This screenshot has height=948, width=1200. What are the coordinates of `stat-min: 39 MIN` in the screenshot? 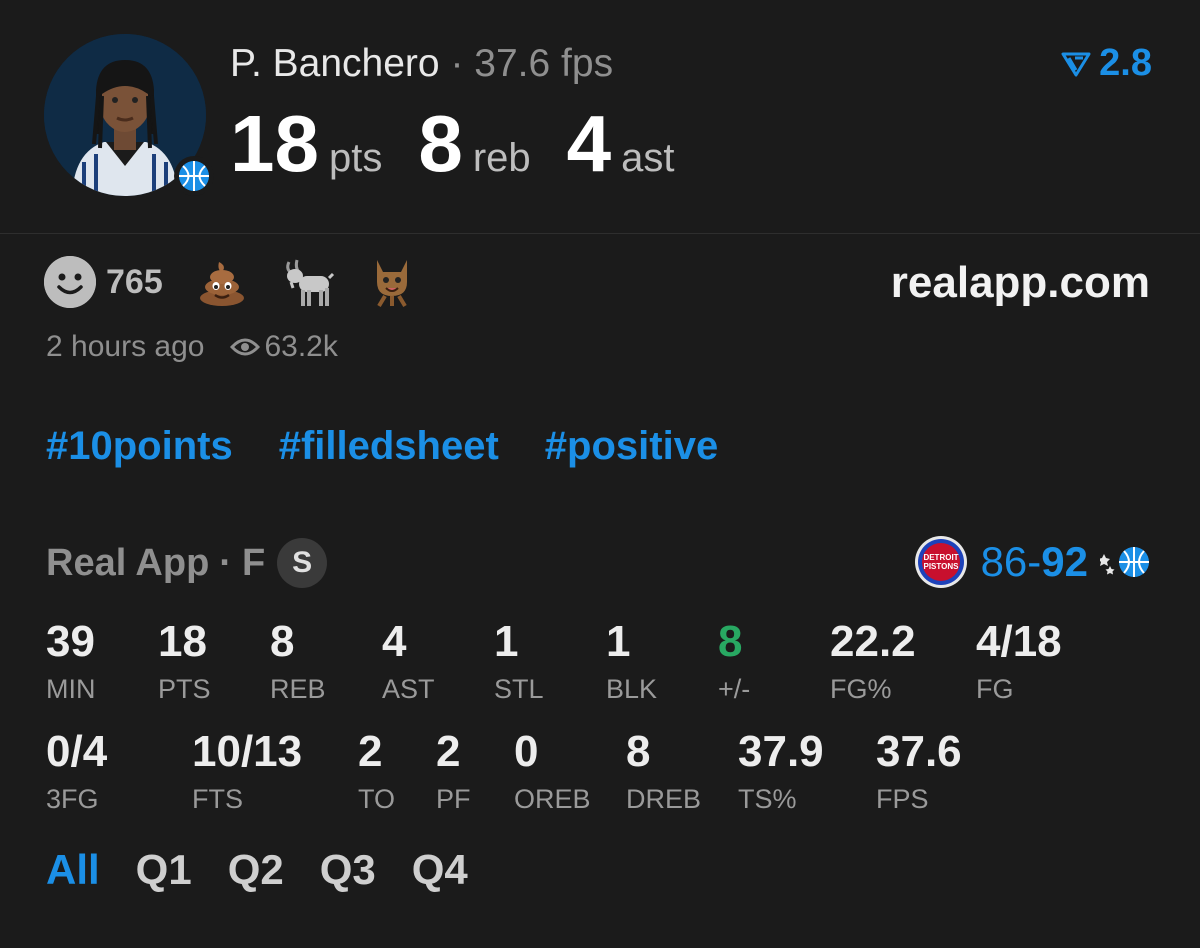 It's located at (71, 662).